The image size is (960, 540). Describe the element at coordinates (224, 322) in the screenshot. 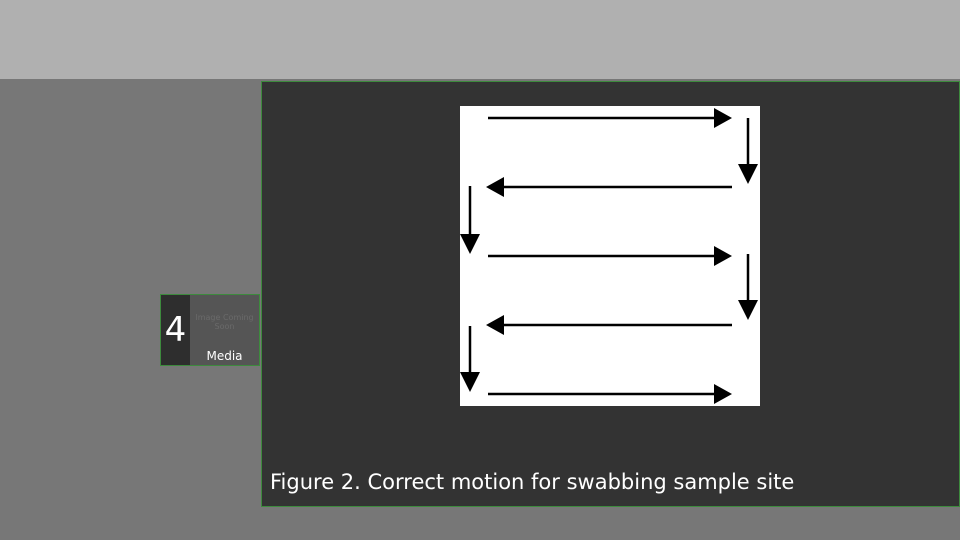

I see `thumbnail-placeholder-text: Image Coming Soon` at that location.